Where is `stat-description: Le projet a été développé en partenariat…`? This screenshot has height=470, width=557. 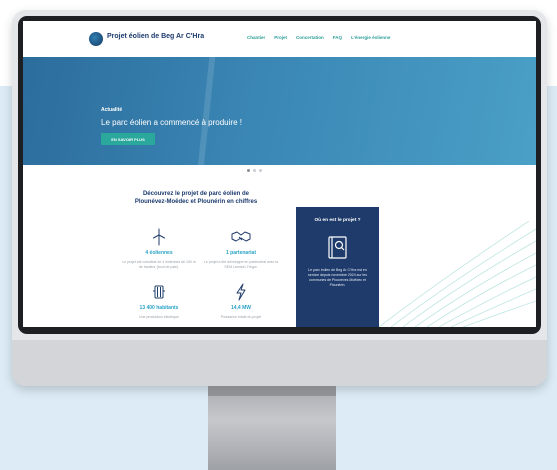 stat-description: Le projet a été développé en partenariat… is located at coordinates (241, 264).